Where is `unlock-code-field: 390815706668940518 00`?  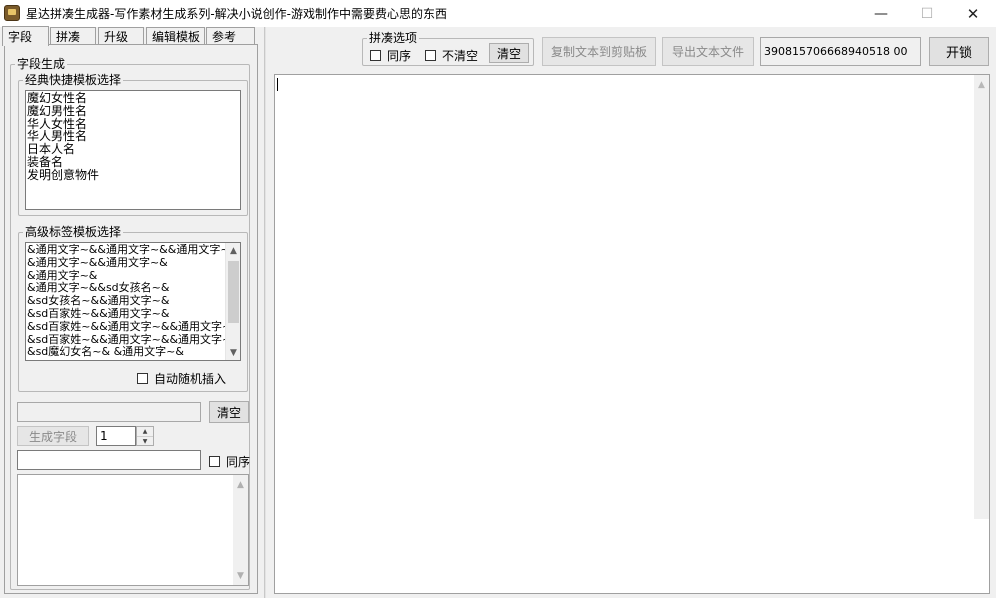 unlock-code-field: 390815706668940518 00 is located at coordinates (840, 51).